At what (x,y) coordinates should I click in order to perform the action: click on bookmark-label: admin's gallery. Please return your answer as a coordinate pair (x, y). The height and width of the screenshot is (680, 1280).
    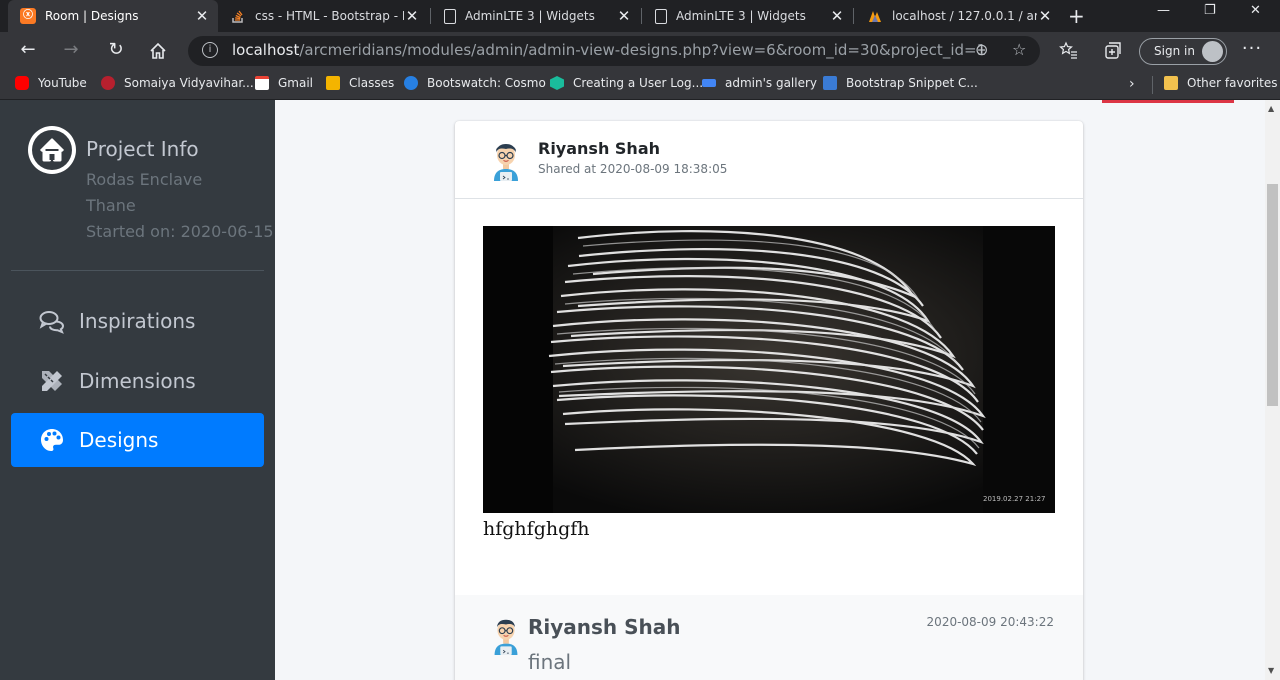
    Looking at the image, I should click on (771, 83).